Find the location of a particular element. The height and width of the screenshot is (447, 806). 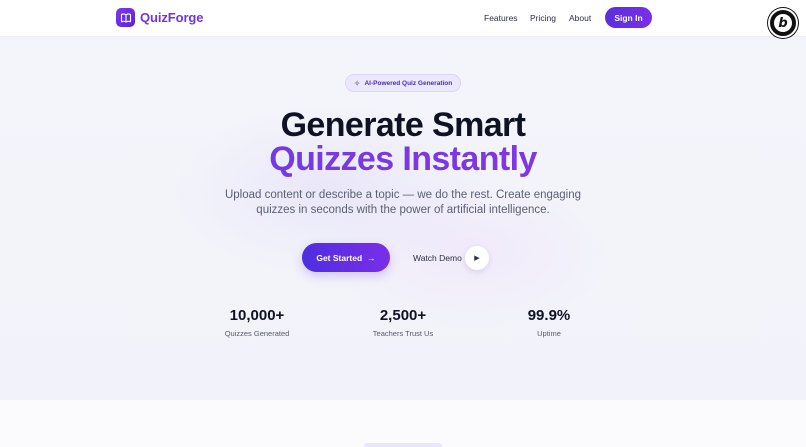

sign-in-button: Sign In is located at coordinates (628, 17).